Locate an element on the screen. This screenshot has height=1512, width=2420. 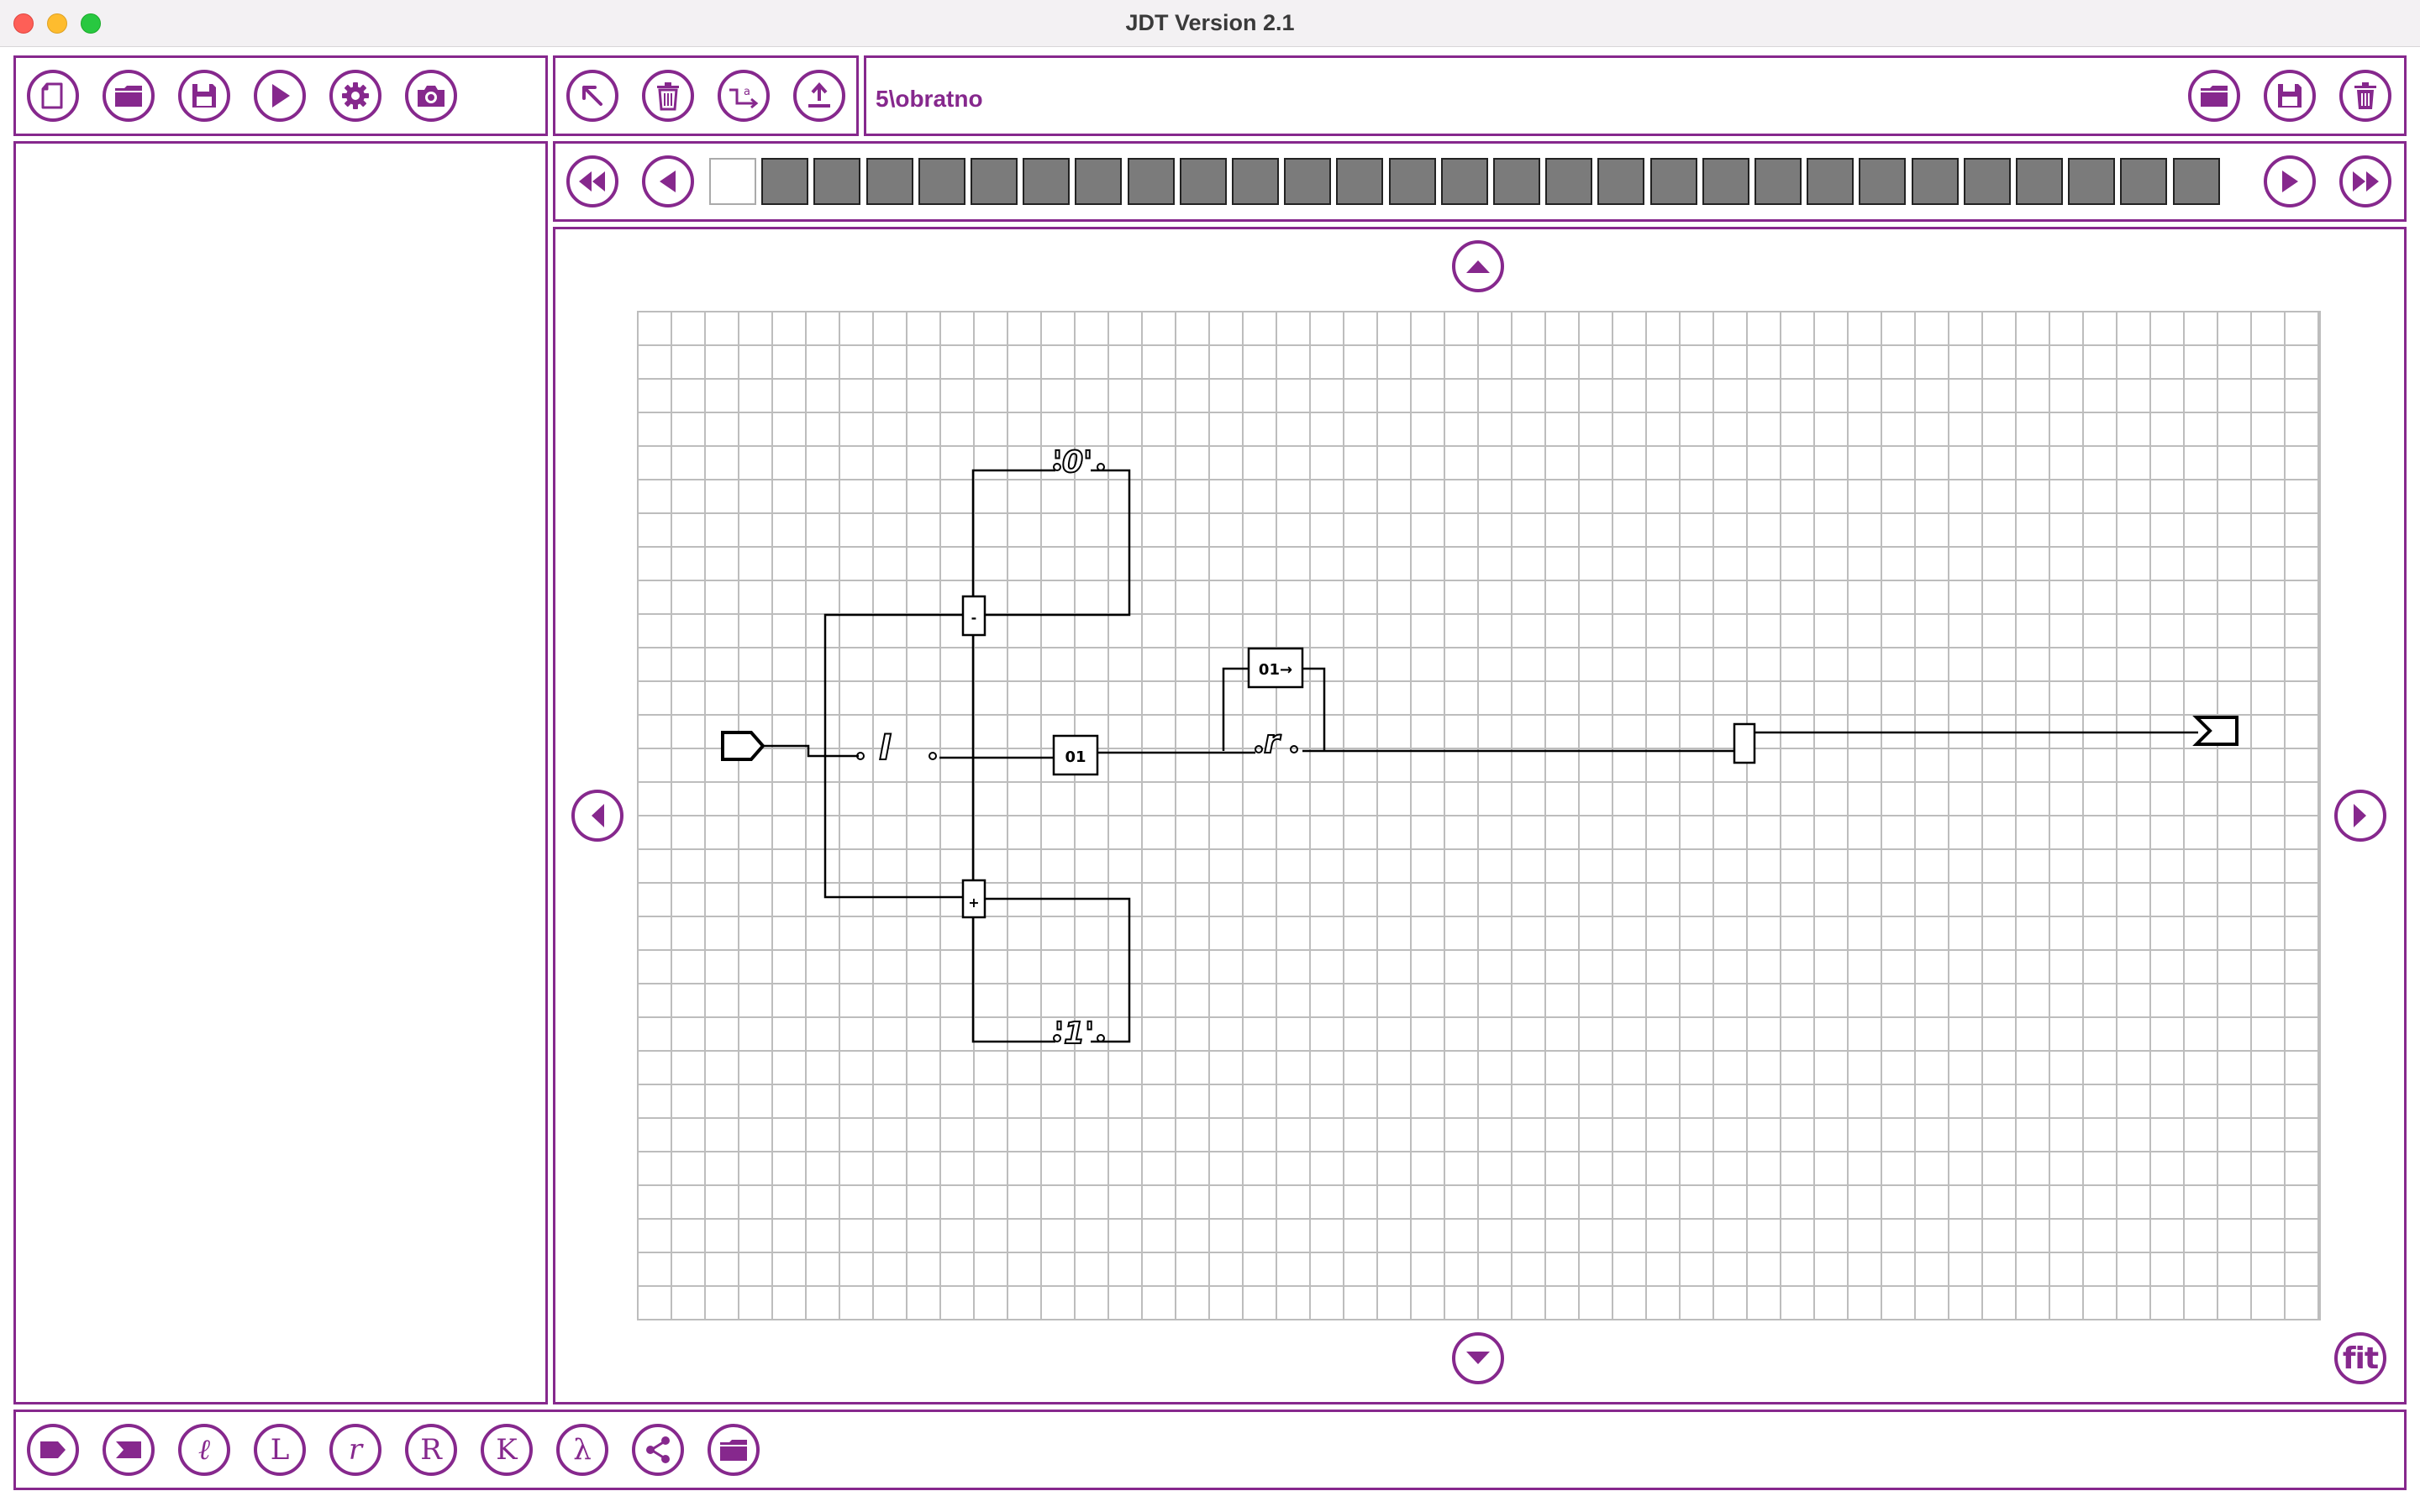
machine-L-button: L is located at coordinates (280, 1450).